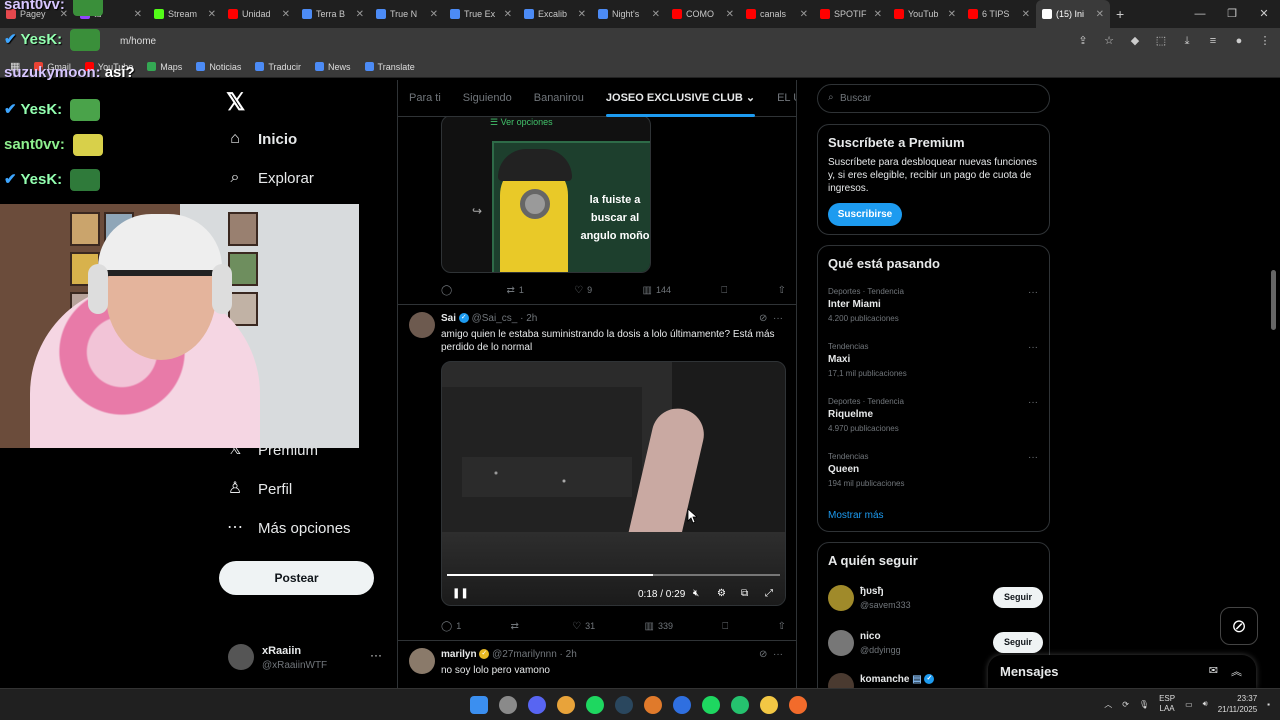  I want to click on reply-button: ◯, so click(448, 290).